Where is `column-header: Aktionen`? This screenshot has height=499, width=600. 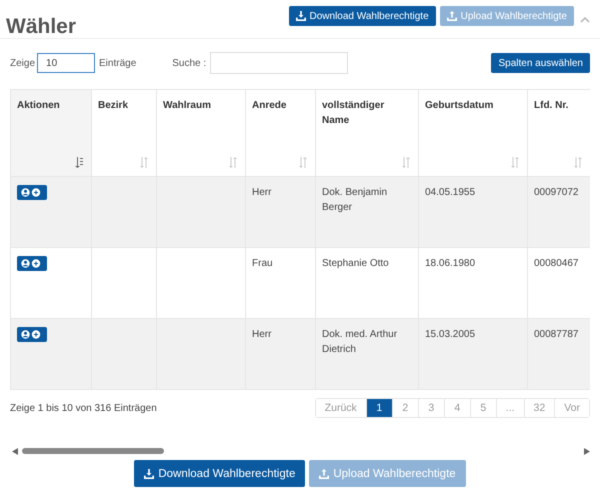 column-header: Aktionen is located at coordinates (51, 133).